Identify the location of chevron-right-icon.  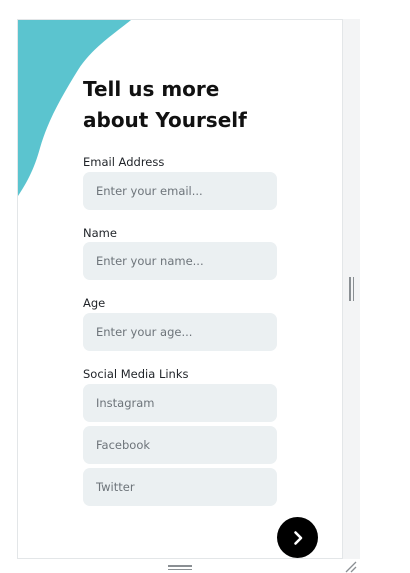
(297, 537).